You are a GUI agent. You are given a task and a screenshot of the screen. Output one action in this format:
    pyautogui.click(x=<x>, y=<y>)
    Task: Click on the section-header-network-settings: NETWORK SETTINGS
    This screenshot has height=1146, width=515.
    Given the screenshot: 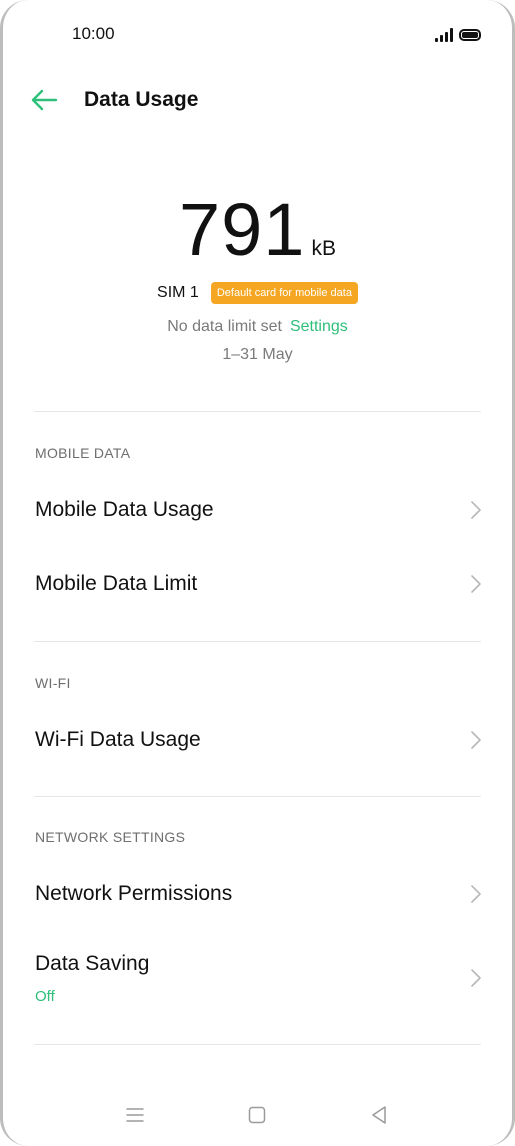 What is the action you would take?
    pyautogui.click(x=110, y=837)
    